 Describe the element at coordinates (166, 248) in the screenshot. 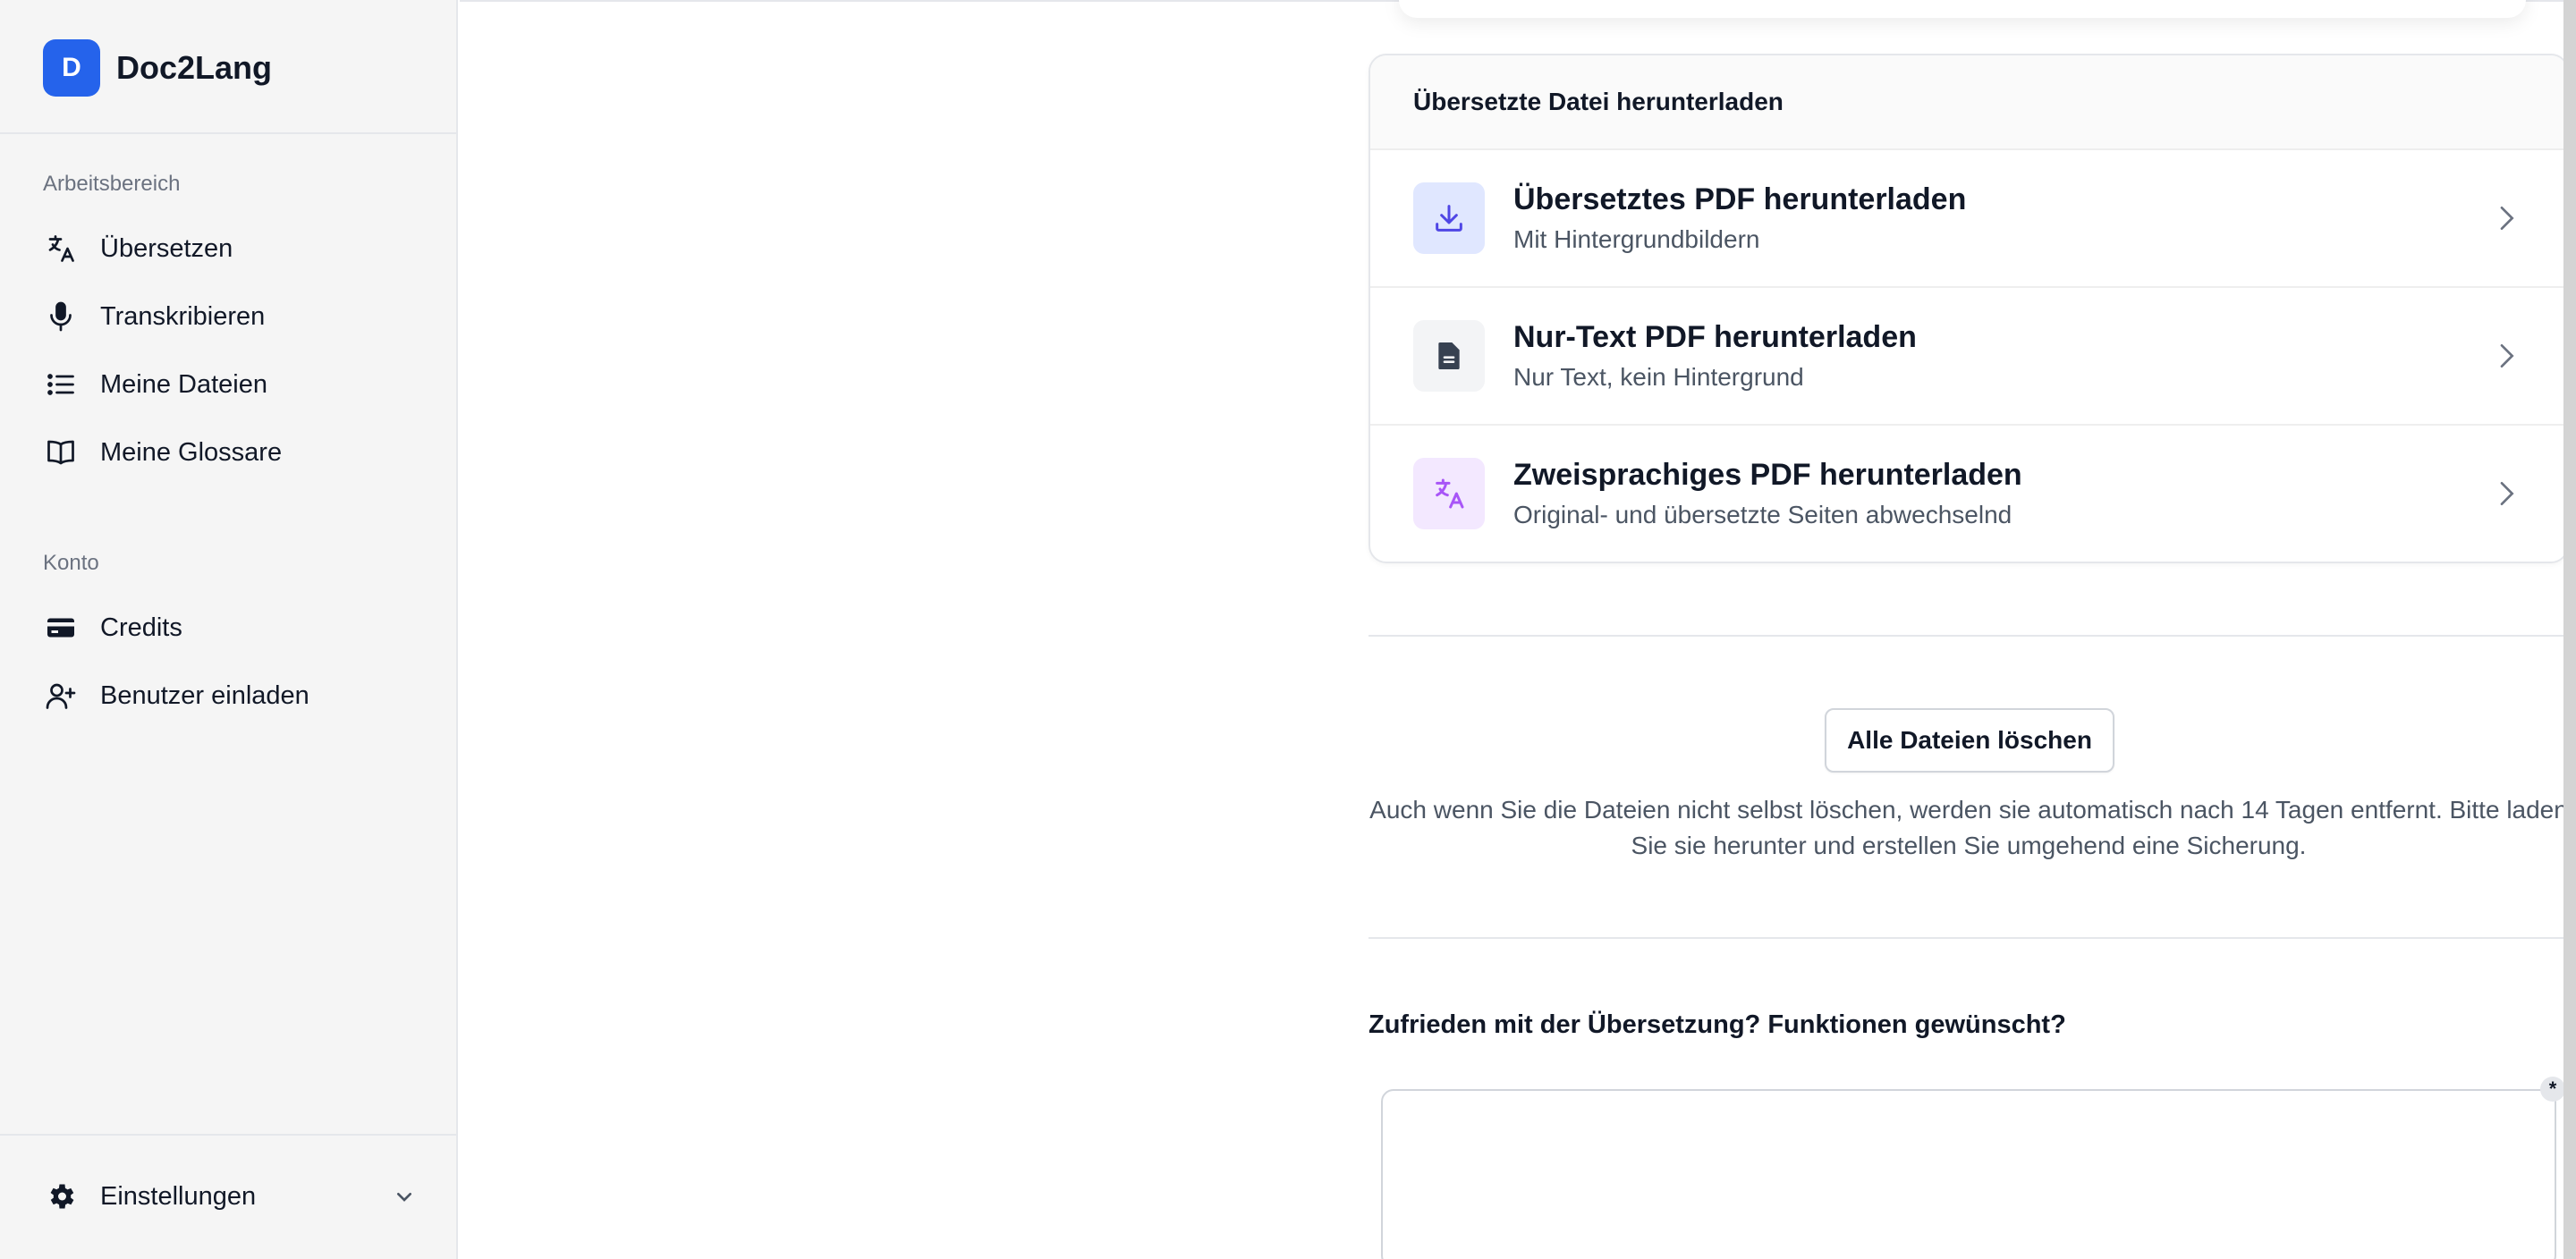

I see `sidebar-item-label: Übersetzen` at that location.